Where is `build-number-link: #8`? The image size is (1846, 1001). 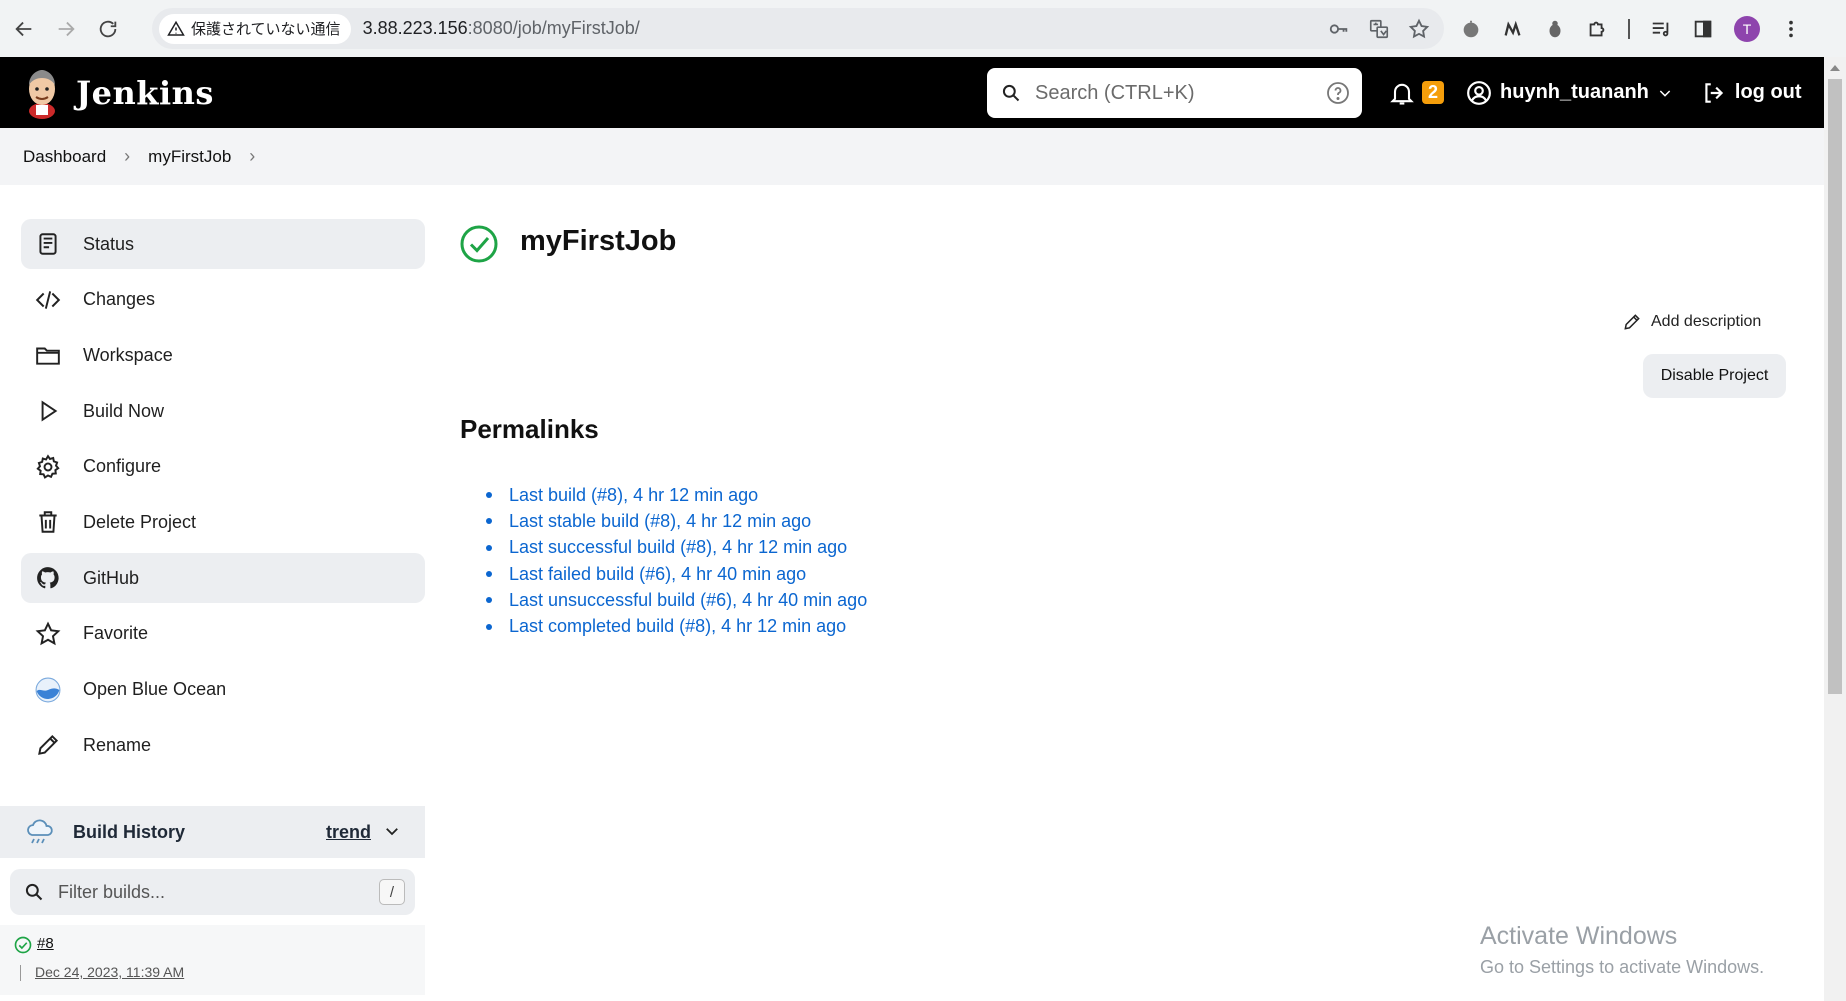
build-number-link: #8 is located at coordinates (45, 943).